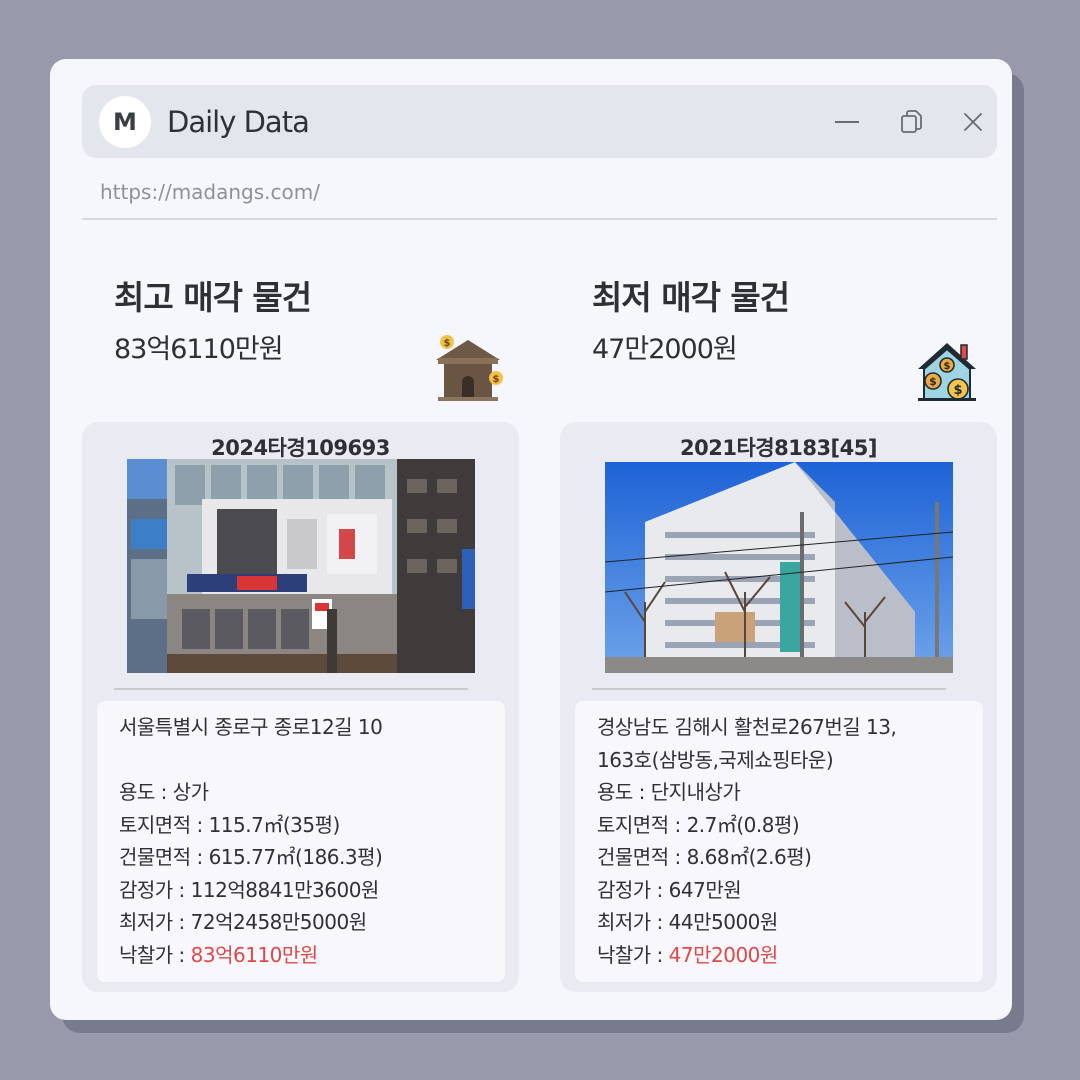 The width and height of the screenshot is (1080, 1080). I want to click on building-area-row: 건물면적 : 8.68㎡(2.6평), so click(704, 857).